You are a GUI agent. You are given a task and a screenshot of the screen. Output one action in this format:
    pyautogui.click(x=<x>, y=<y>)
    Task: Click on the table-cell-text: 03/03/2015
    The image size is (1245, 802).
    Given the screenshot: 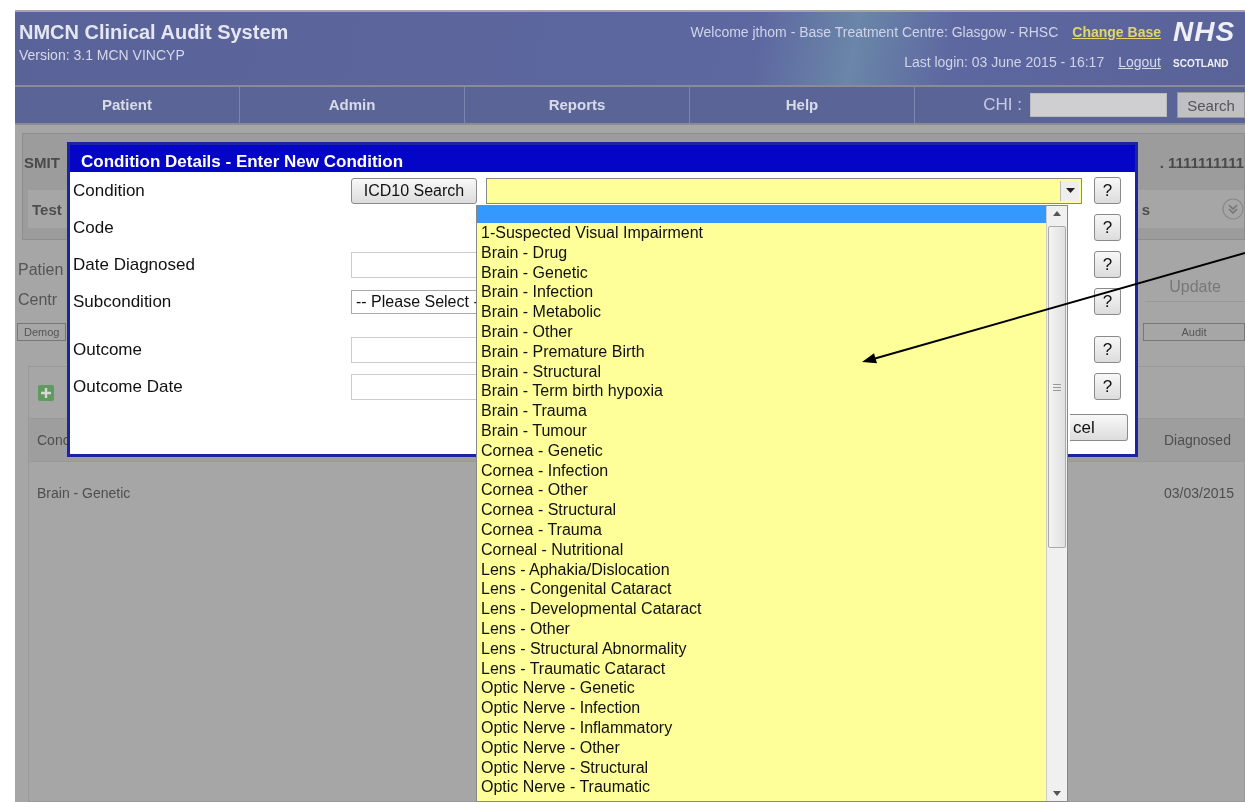 What is the action you would take?
    pyautogui.click(x=1200, y=493)
    